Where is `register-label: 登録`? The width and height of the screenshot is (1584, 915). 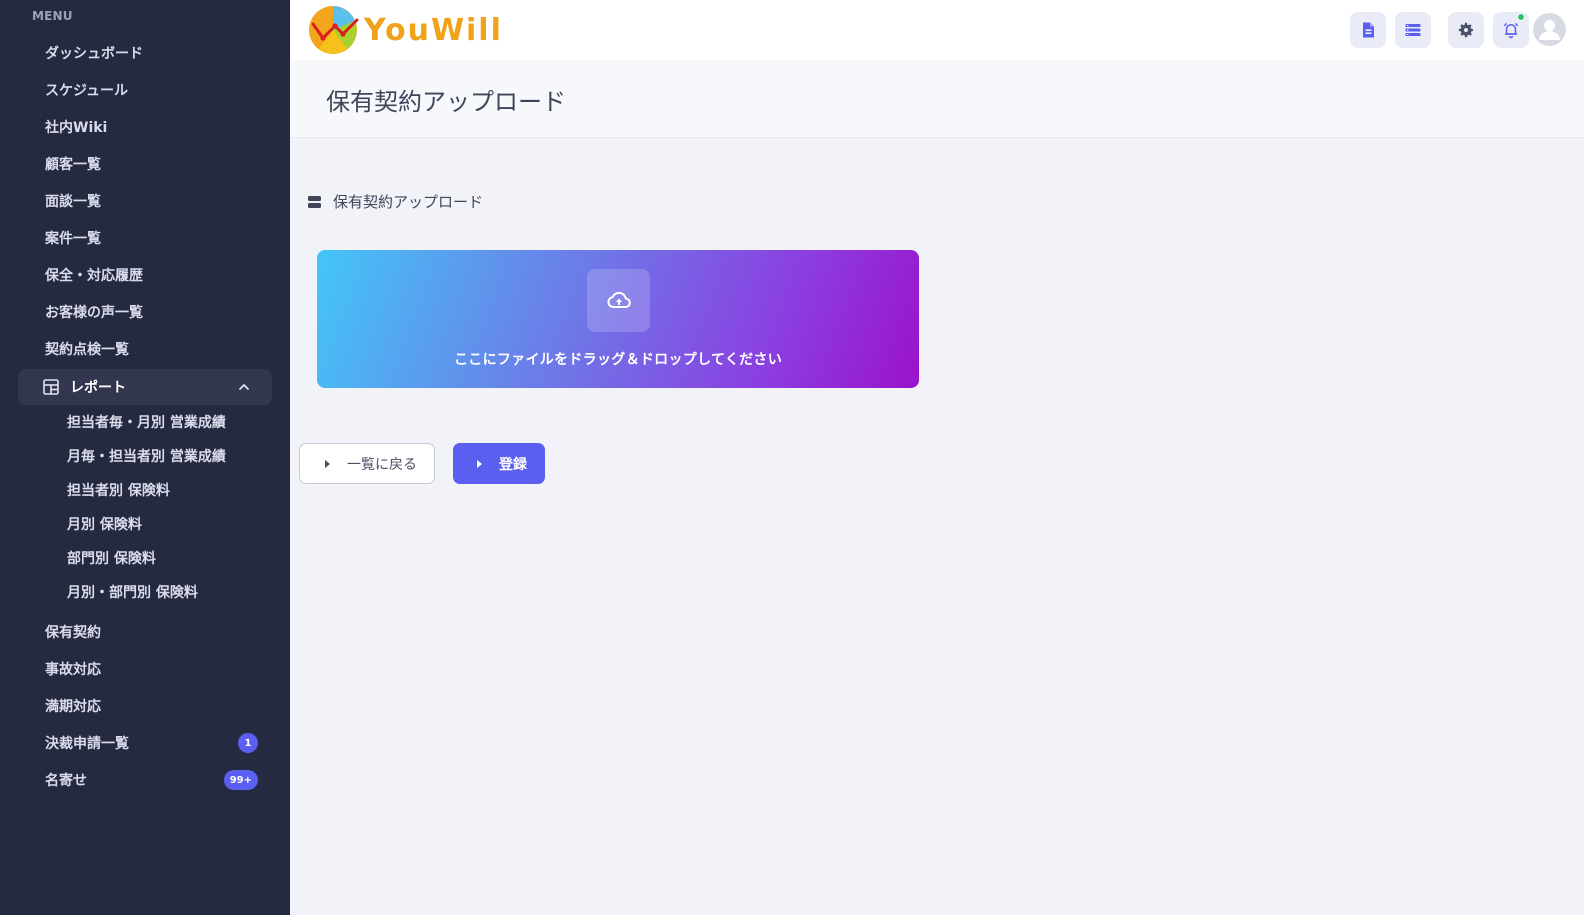 register-label: 登録 is located at coordinates (513, 464).